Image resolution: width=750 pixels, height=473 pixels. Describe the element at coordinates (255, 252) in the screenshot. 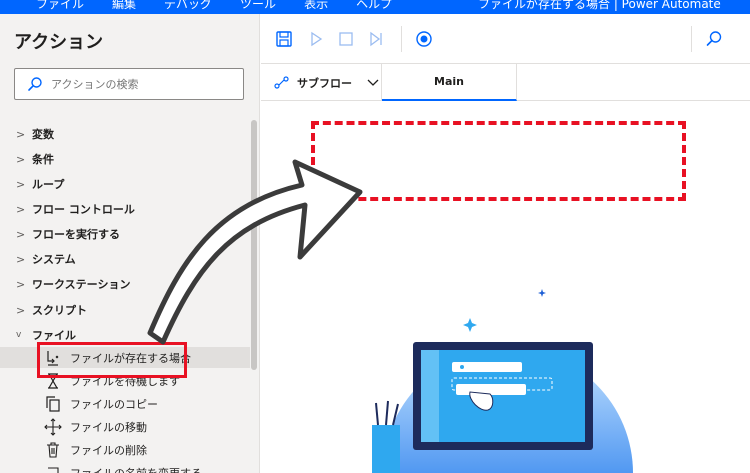

I see `drag-arrow` at that location.